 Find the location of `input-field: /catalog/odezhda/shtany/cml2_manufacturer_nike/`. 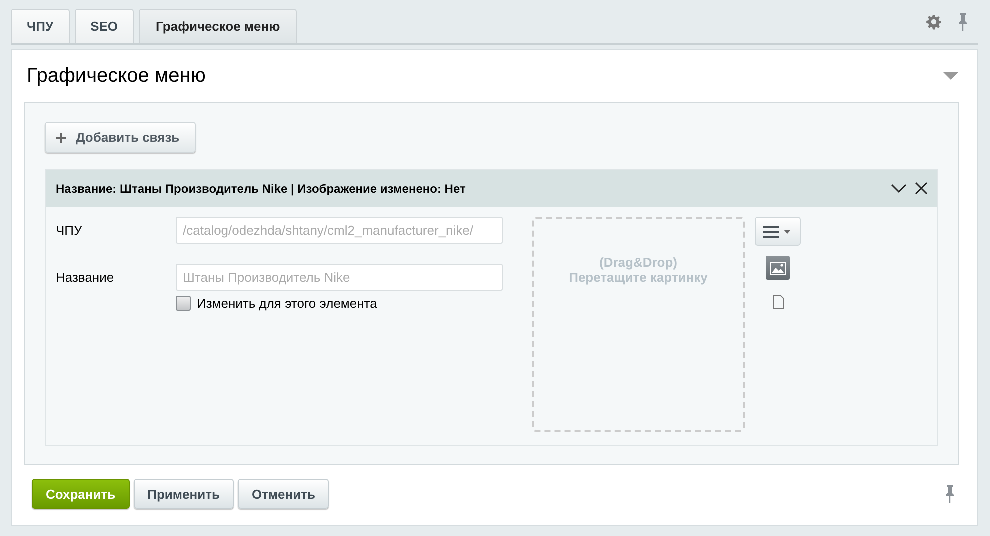

input-field: /catalog/odezhda/shtany/cml2_manufacturer_nike/ is located at coordinates (339, 230).